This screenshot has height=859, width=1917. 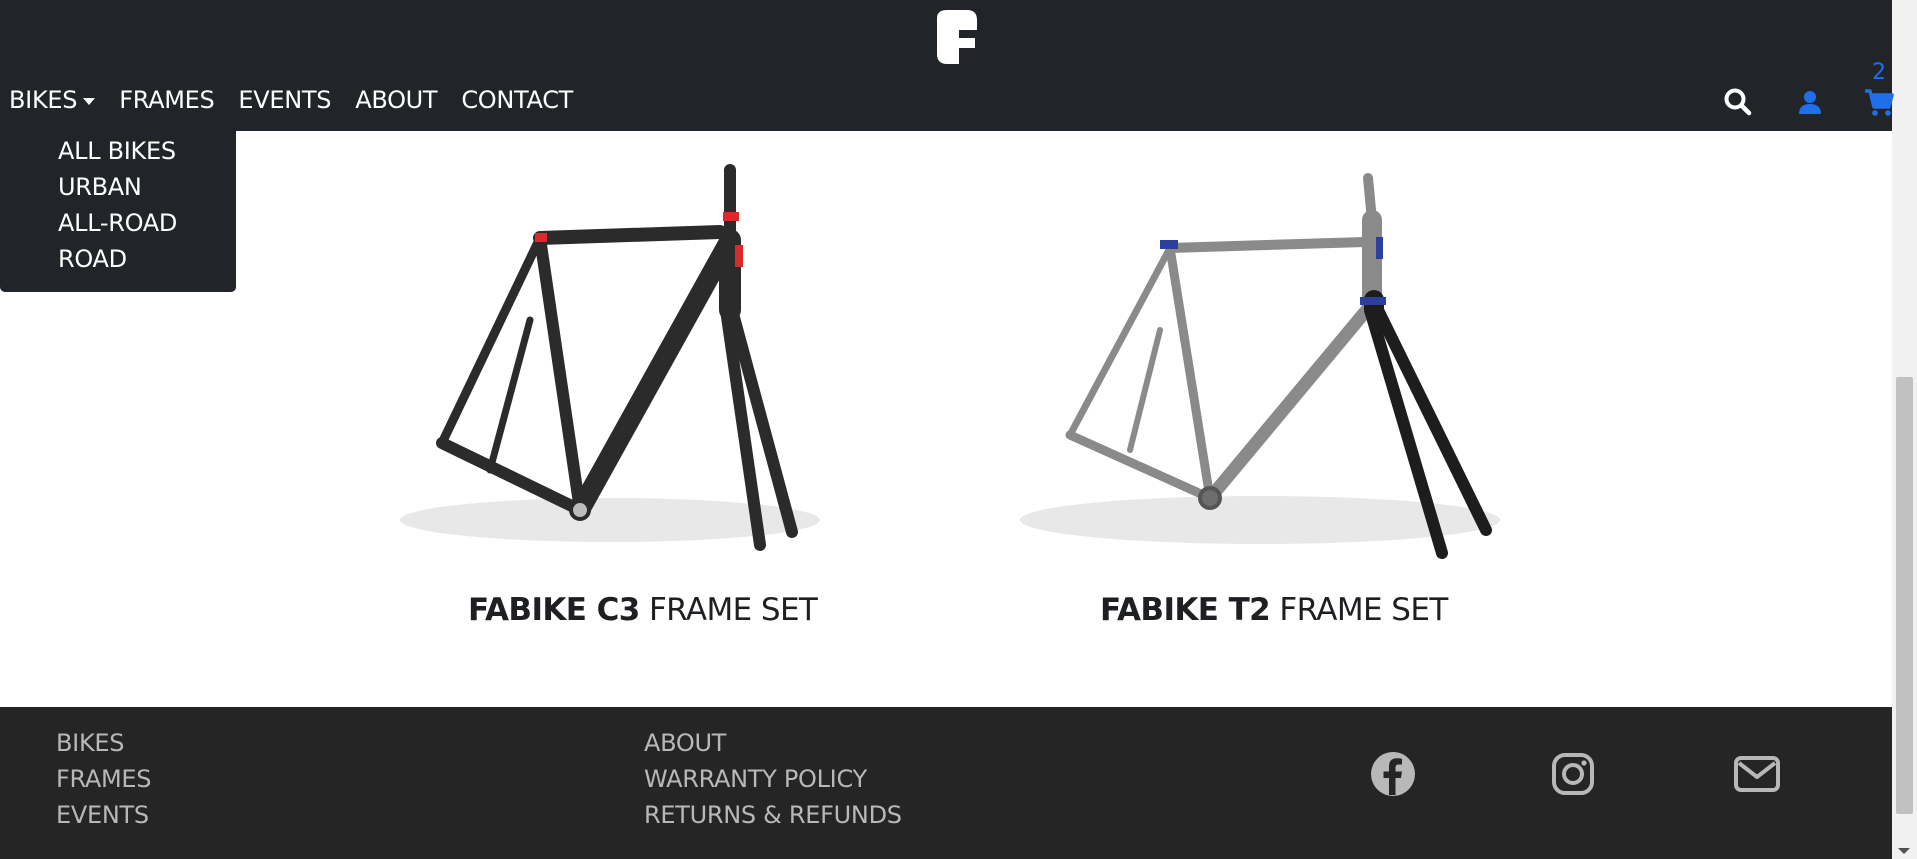 I want to click on footer-link-frames: FRAMES, so click(x=104, y=779).